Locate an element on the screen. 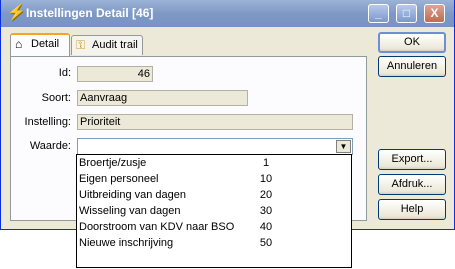 Image resolution: width=455 pixels, height=269 pixels. list-item-value: 1 is located at coordinates (266, 163).